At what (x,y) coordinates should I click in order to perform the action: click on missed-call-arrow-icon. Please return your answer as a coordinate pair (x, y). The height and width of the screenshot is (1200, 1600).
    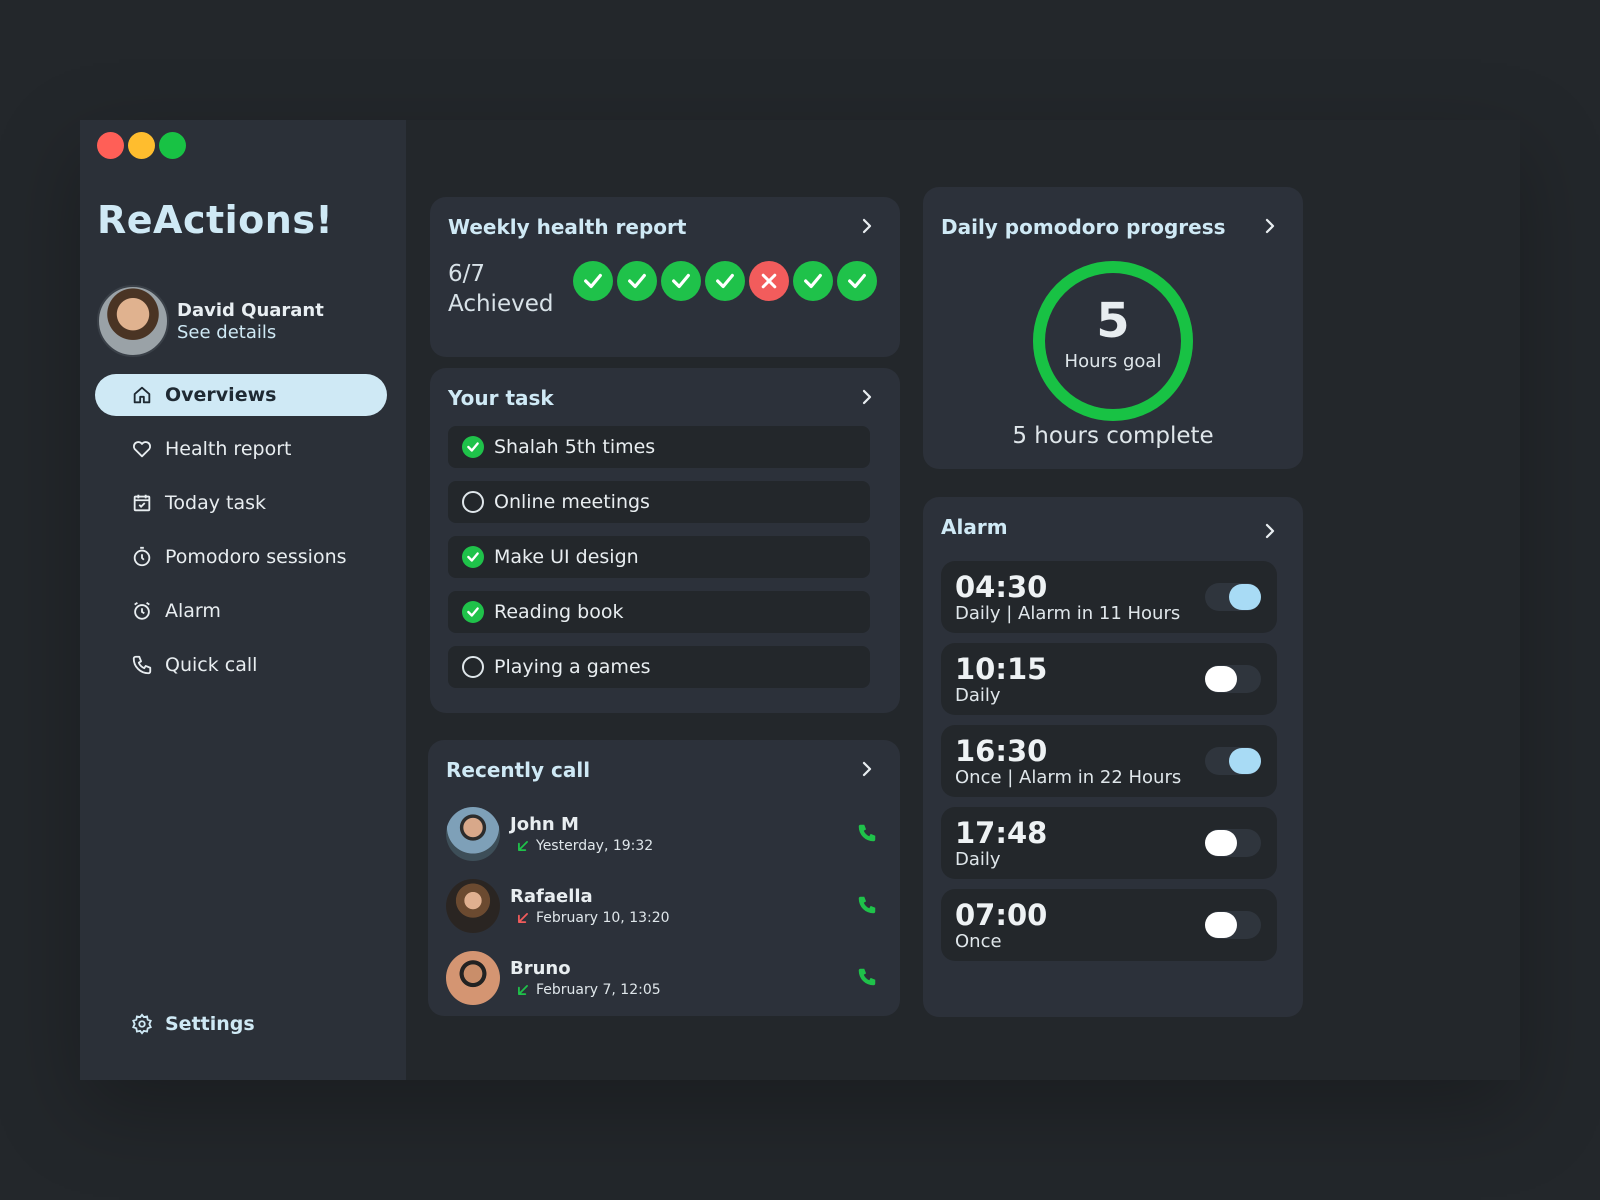
    Looking at the image, I should click on (523, 918).